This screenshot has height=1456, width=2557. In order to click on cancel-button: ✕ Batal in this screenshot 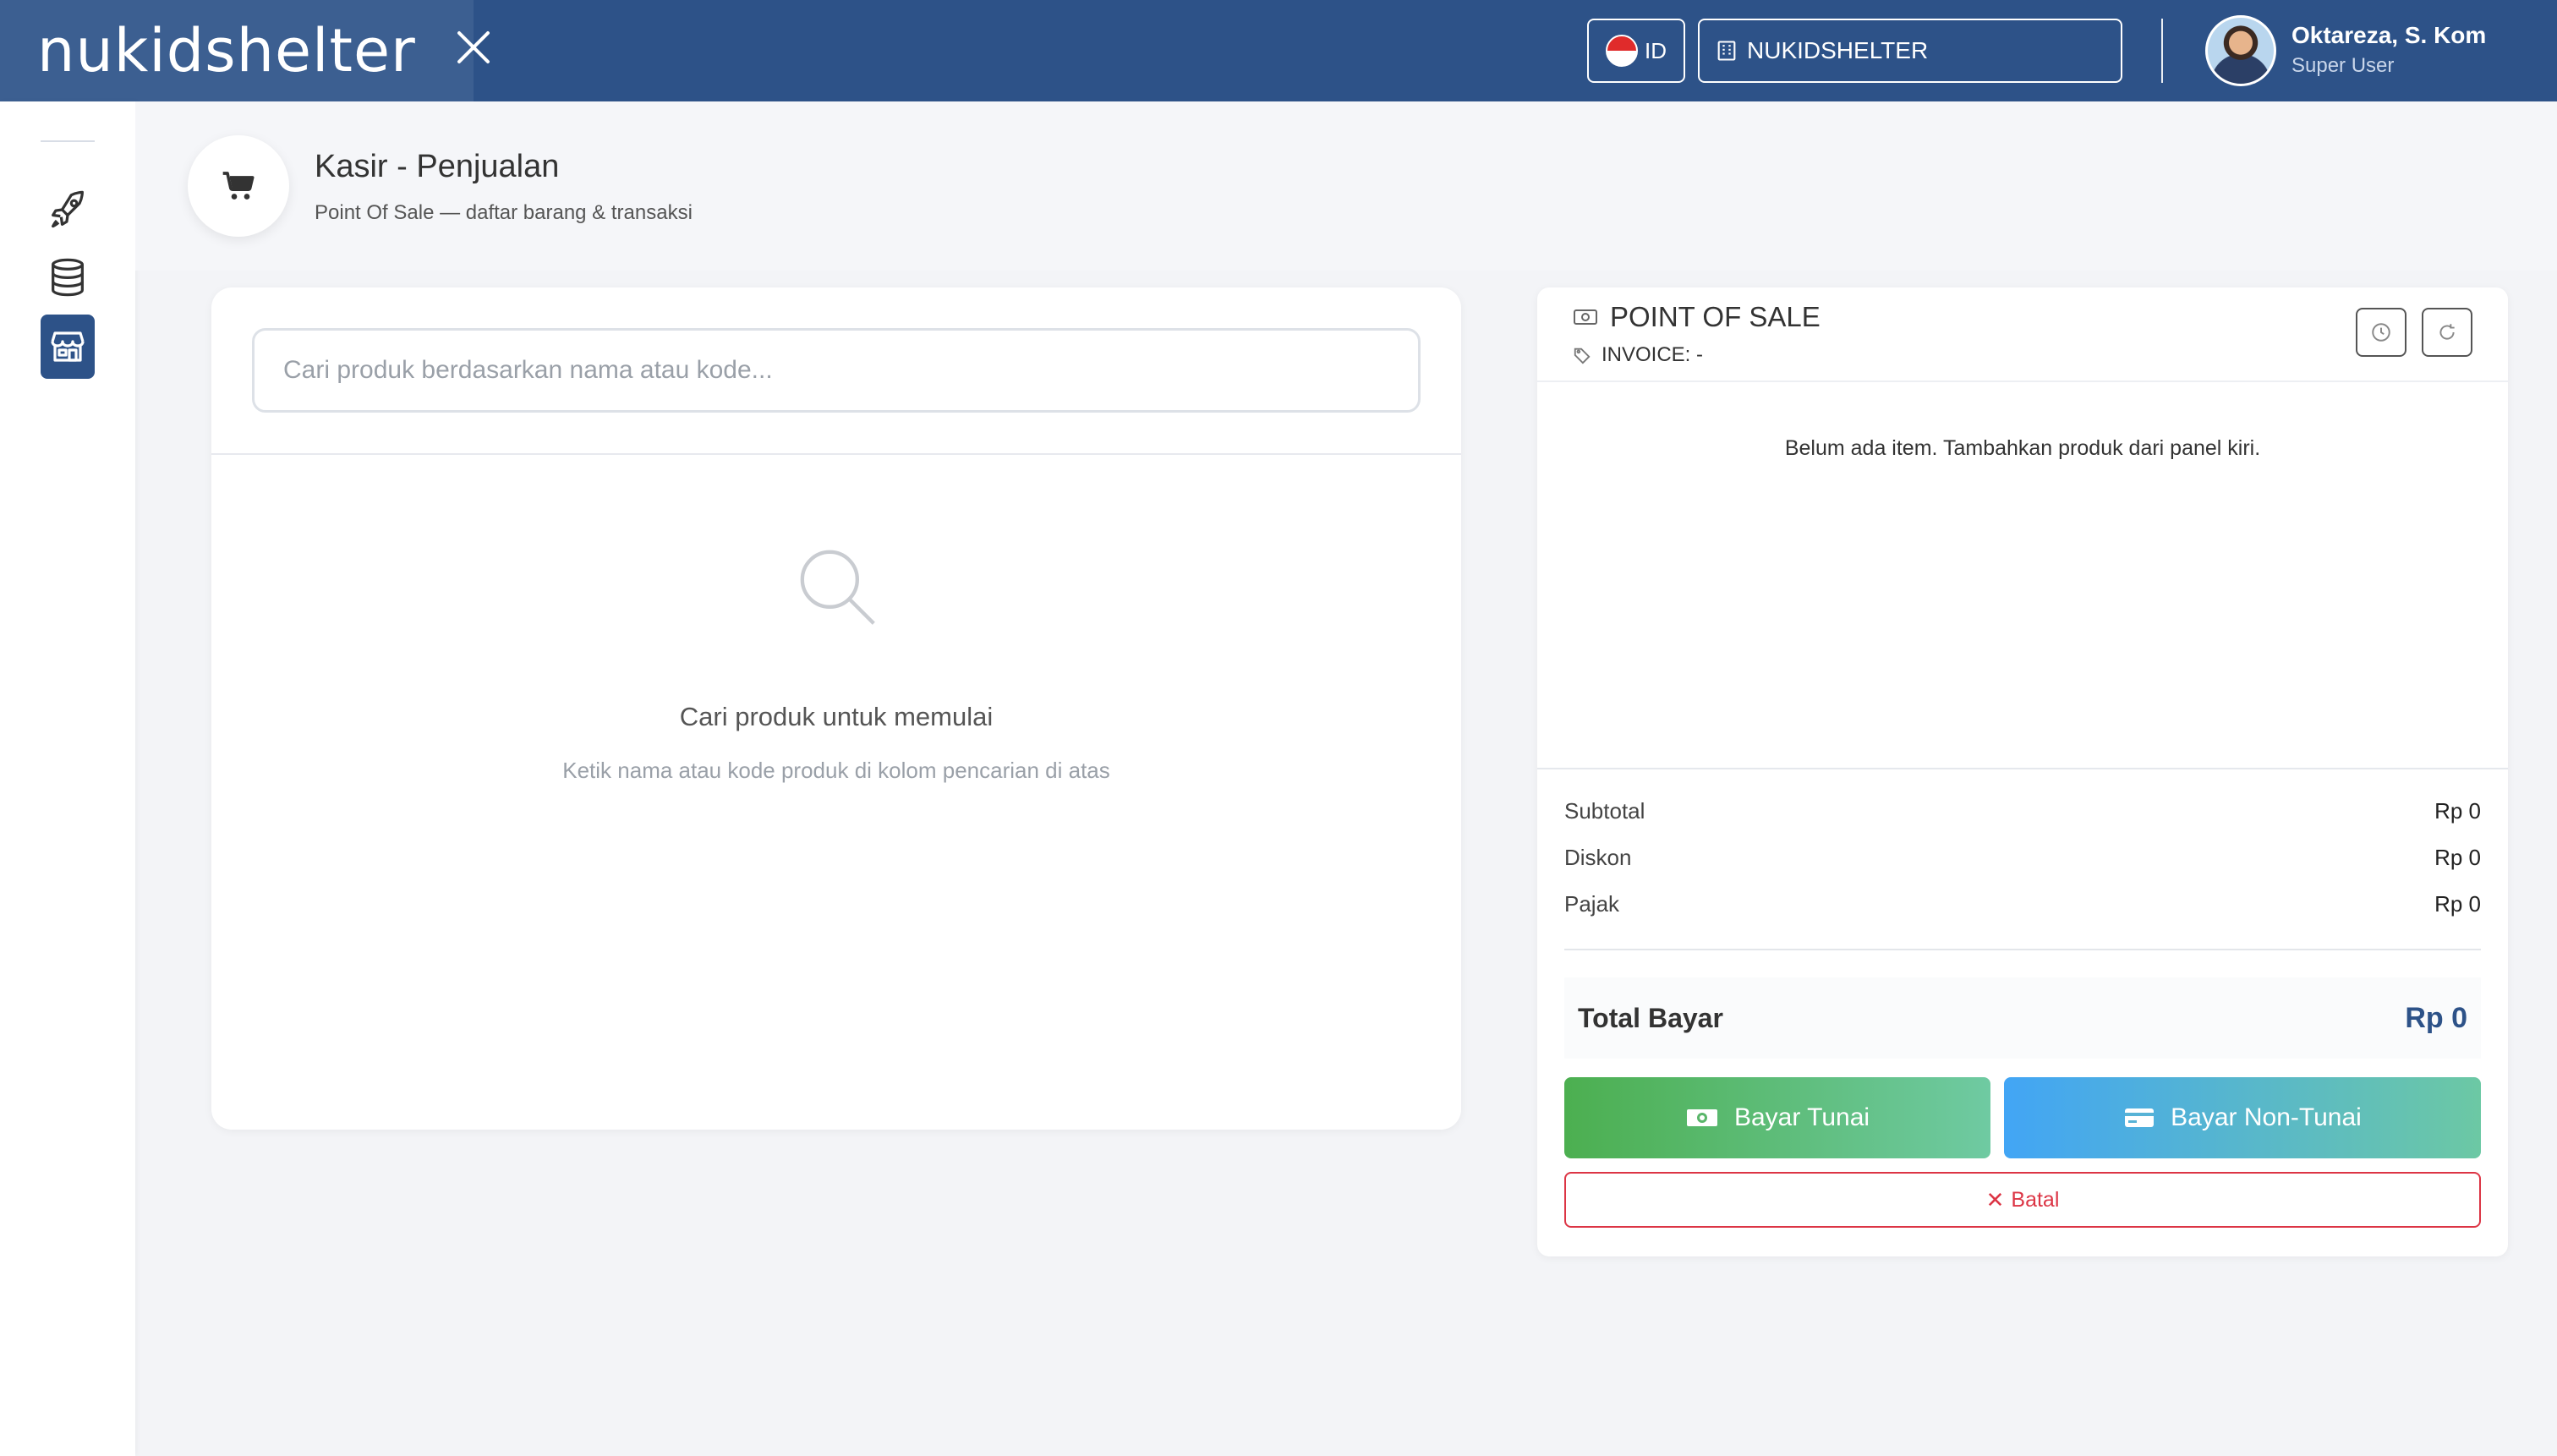, I will do `click(2022, 1200)`.